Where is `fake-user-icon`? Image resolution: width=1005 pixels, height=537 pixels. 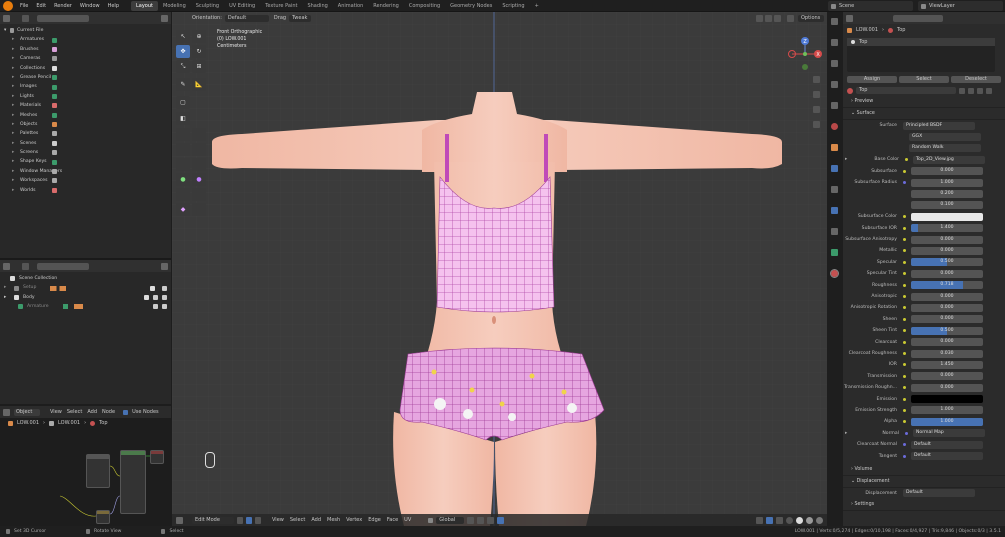
fake-user-icon is located at coordinates (962, 90).